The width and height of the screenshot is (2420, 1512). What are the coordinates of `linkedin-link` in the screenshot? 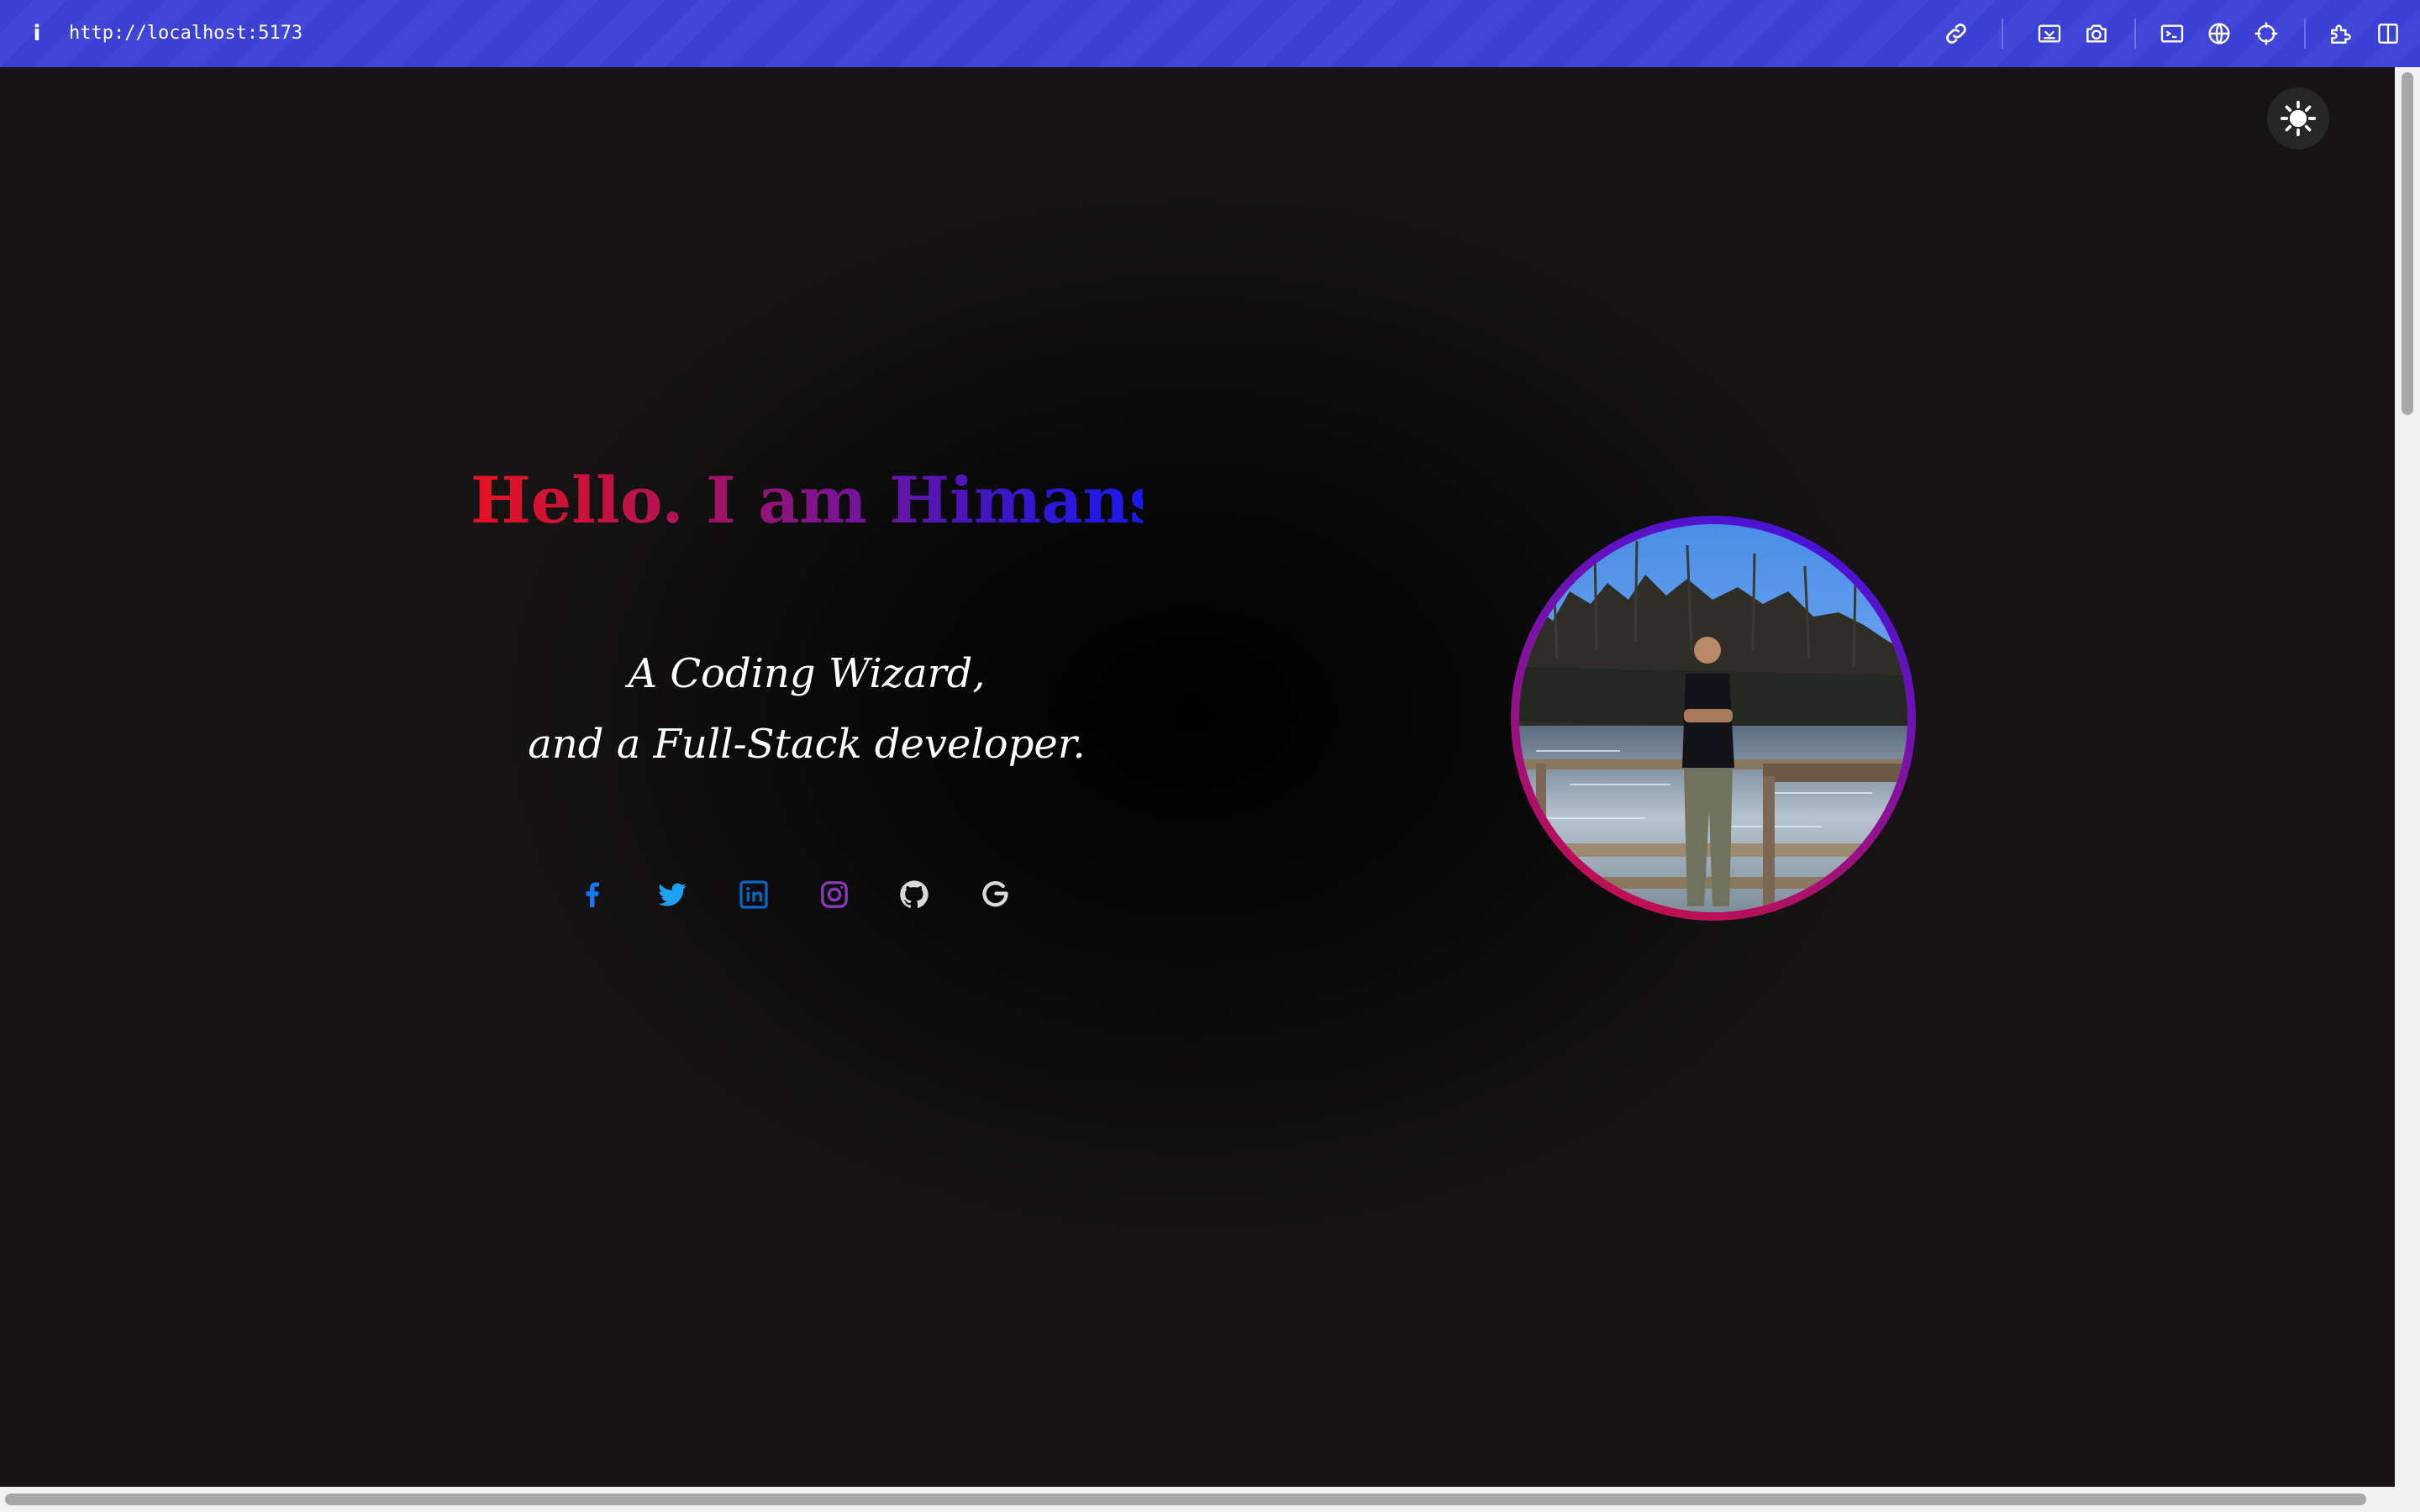 It's located at (754, 895).